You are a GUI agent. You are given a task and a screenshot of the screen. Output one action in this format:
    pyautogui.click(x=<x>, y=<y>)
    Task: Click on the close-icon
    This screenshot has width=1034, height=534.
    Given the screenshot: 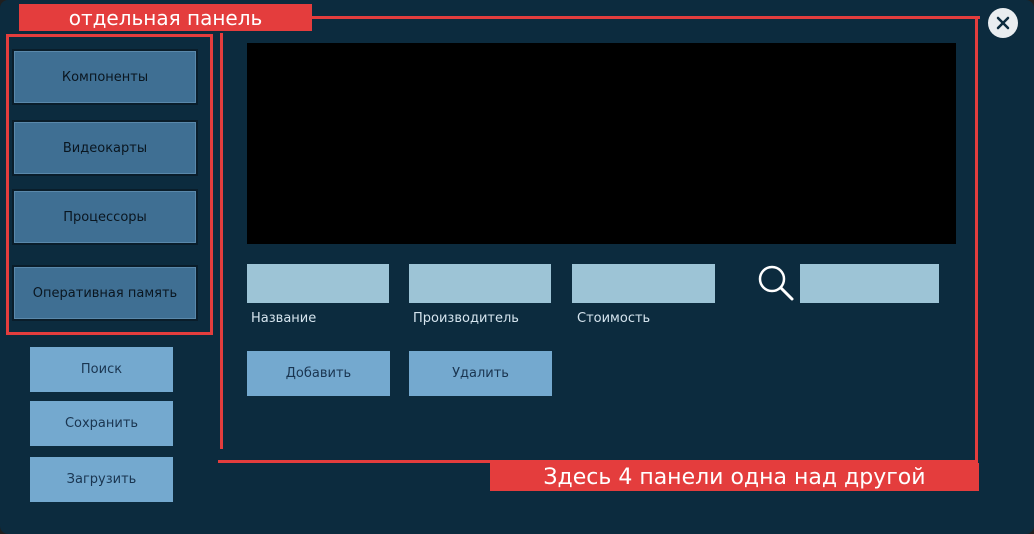 What is the action you would take?
    pyautogui.click(x=1003, y=23)
    